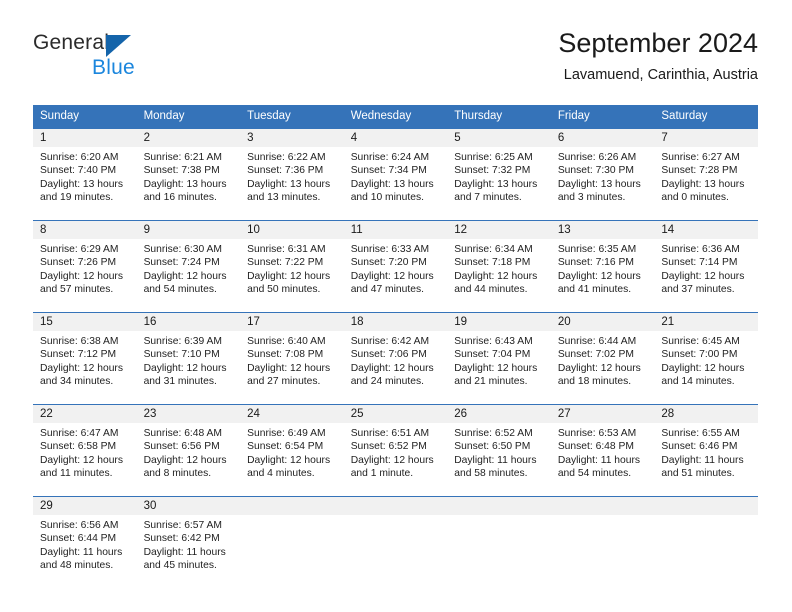 This screenshot has width=792, height=612. Describe the element at coordinates (78, 447) in the screenshot. I see `sunset-text: Sunset: 6:58 PM` at that location.